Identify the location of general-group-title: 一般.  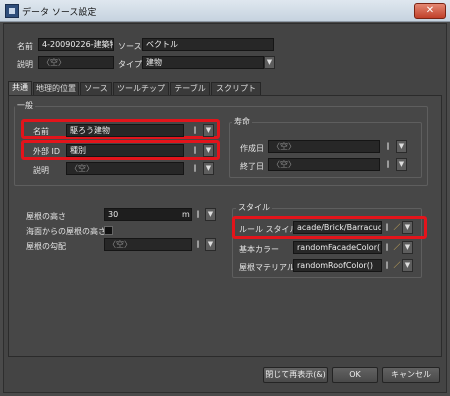
(25, 105).